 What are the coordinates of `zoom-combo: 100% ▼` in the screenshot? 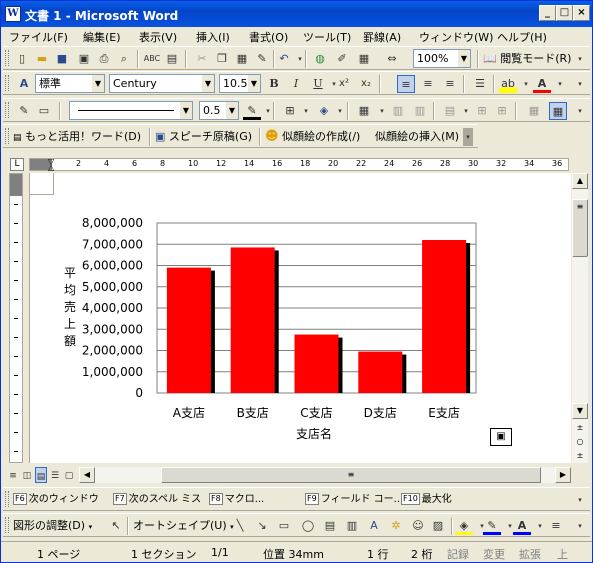 It's located at (442, 58).